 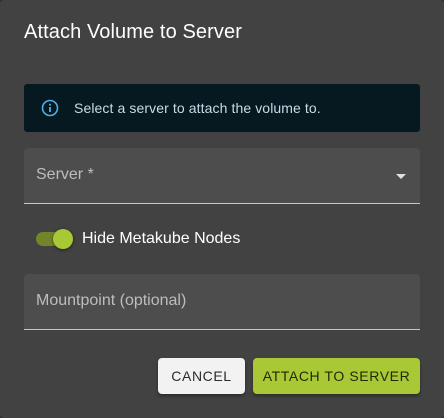 I want to click on toggle-thumb, so click(x=63, y=239).